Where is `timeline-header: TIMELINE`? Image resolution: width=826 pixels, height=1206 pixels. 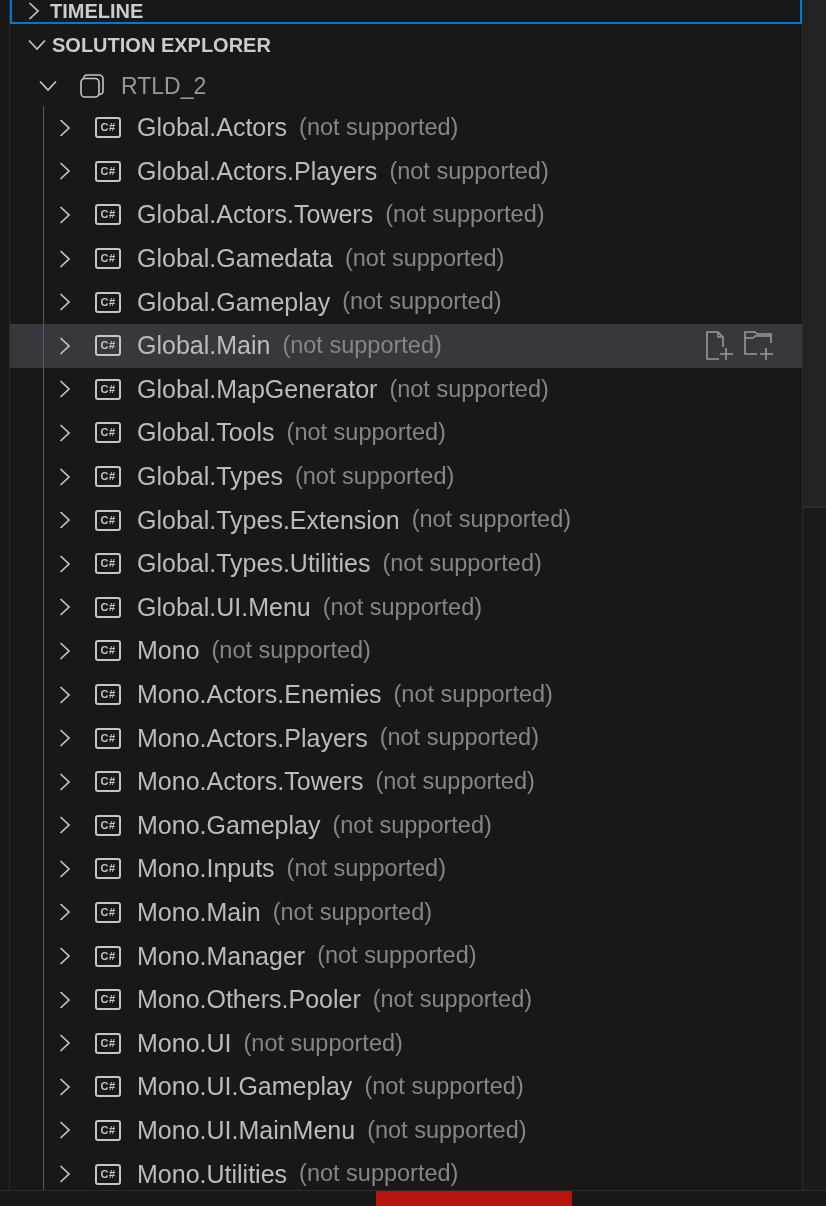 timeline-header: TIMELINE is located at coordinates (406, 12).